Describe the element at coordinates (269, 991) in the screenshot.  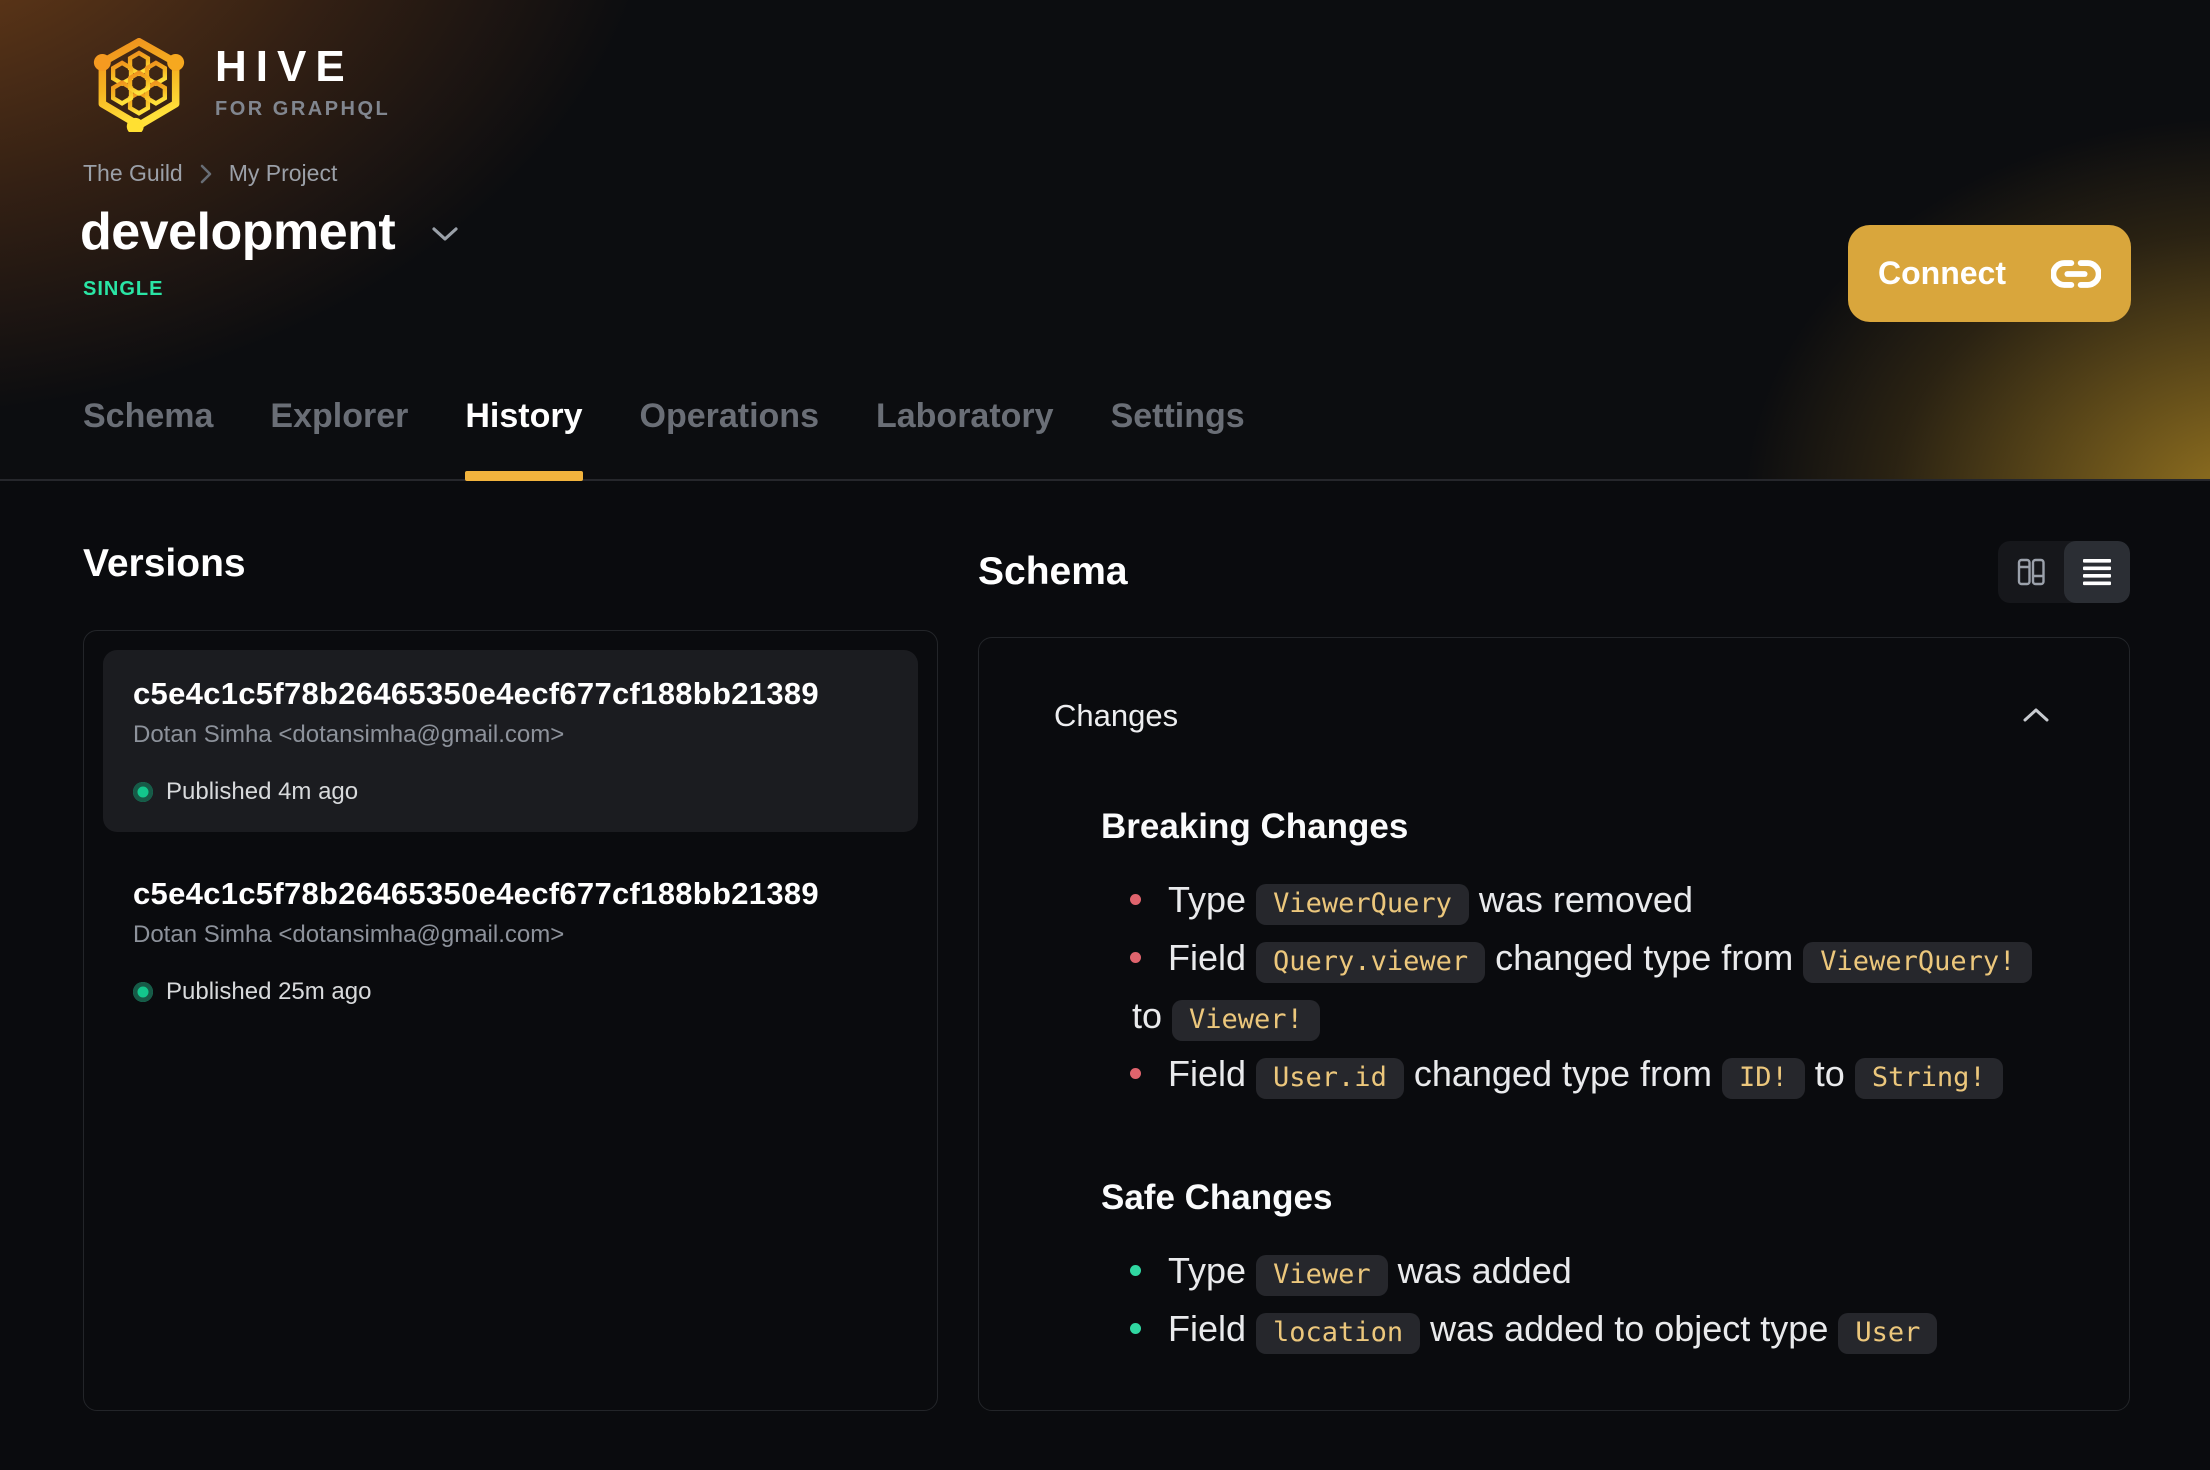
I see `published-text: Published 25m ago` at that location.